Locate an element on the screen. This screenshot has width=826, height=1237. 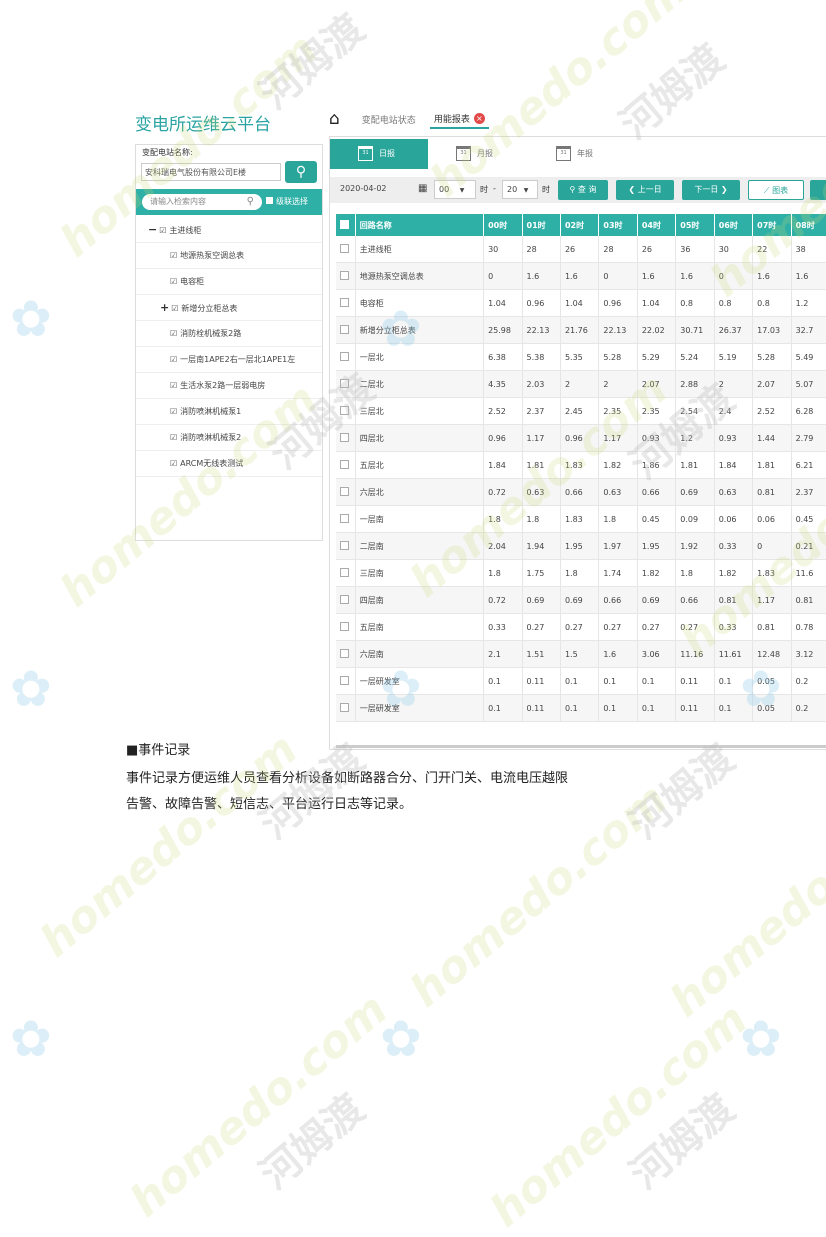
value-cell: 0.11 is located at coordinates (695, 681).